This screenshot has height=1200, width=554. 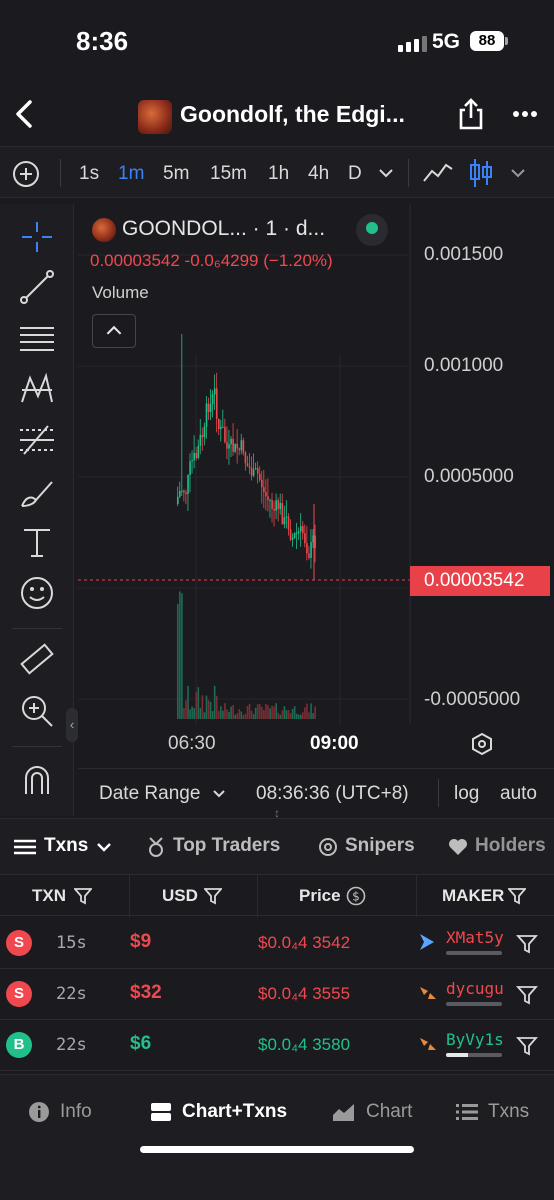 I want to click on trend-line-icon, so click(x=37, y=287).